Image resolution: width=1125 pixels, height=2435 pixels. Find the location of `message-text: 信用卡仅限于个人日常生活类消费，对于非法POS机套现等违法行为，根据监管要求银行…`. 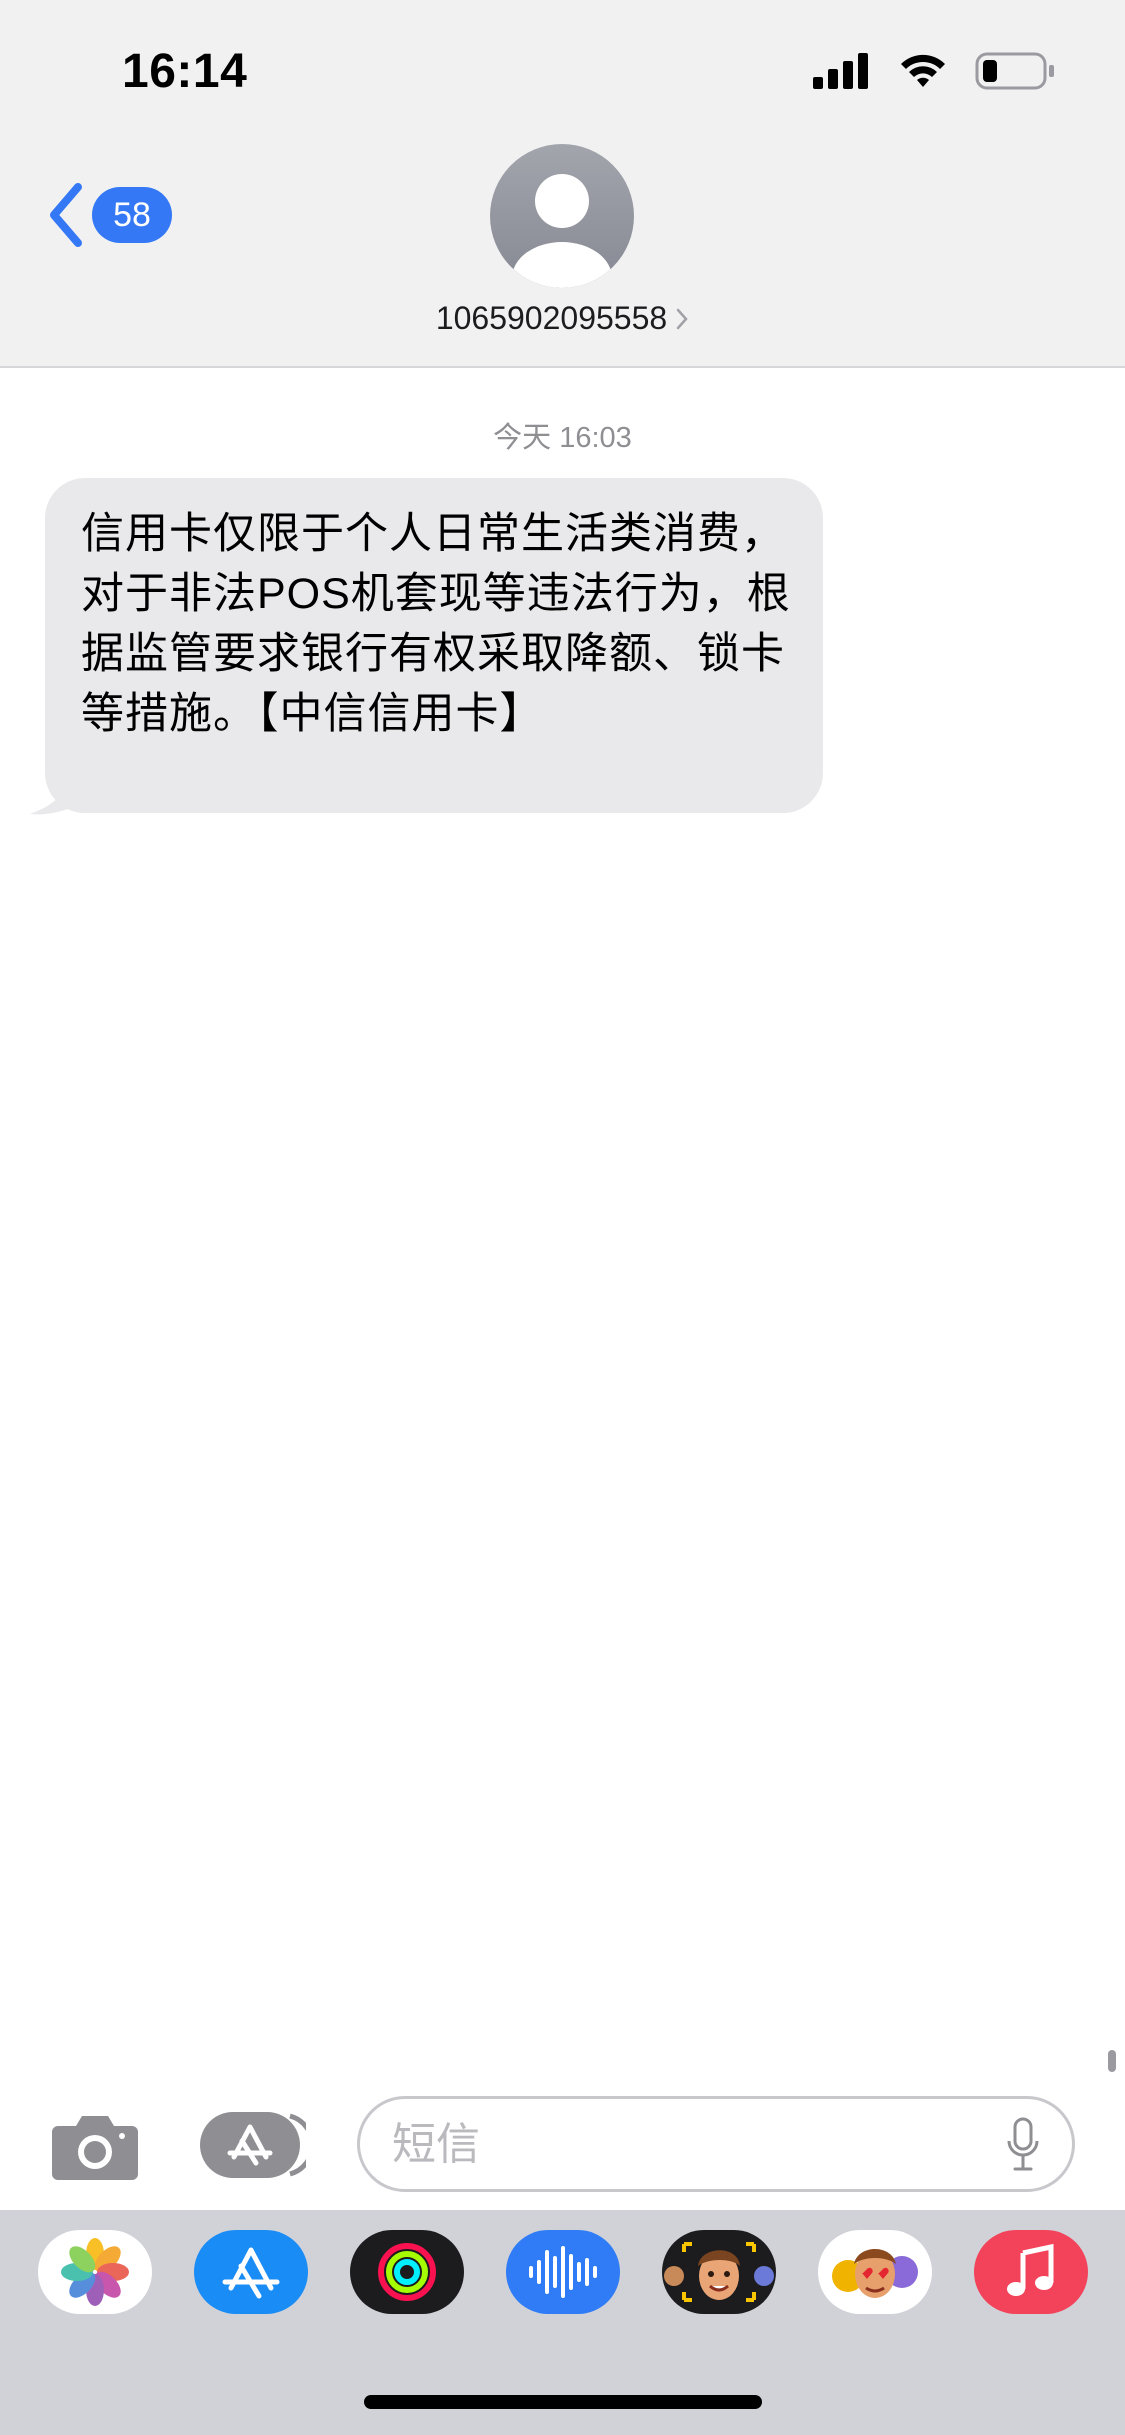

message-text: 信用卡仅限于个人日常生活类消费，对于非法POS机套现等违法行为，根据监管要求银行… is located at coordinates (436, 624).